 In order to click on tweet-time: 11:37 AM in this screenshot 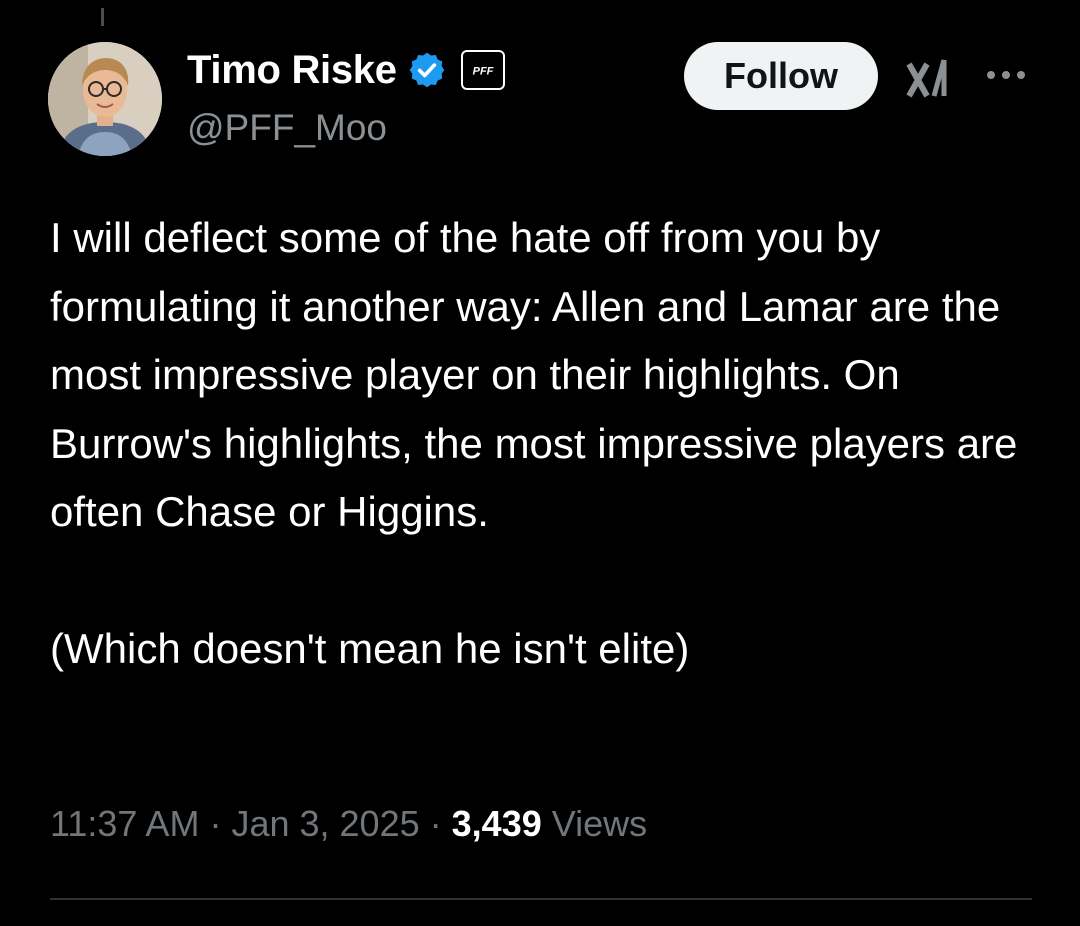, I will do `click(124, 823)`.